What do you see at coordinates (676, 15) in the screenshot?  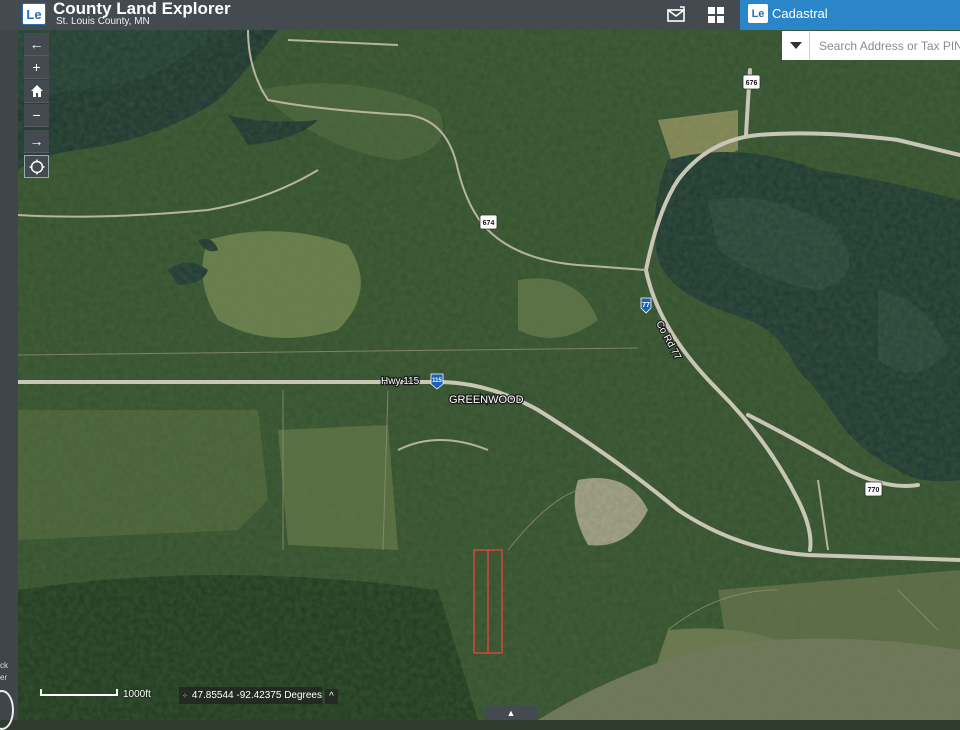 I see `envelope-icon` at bounding box center [676, 15].